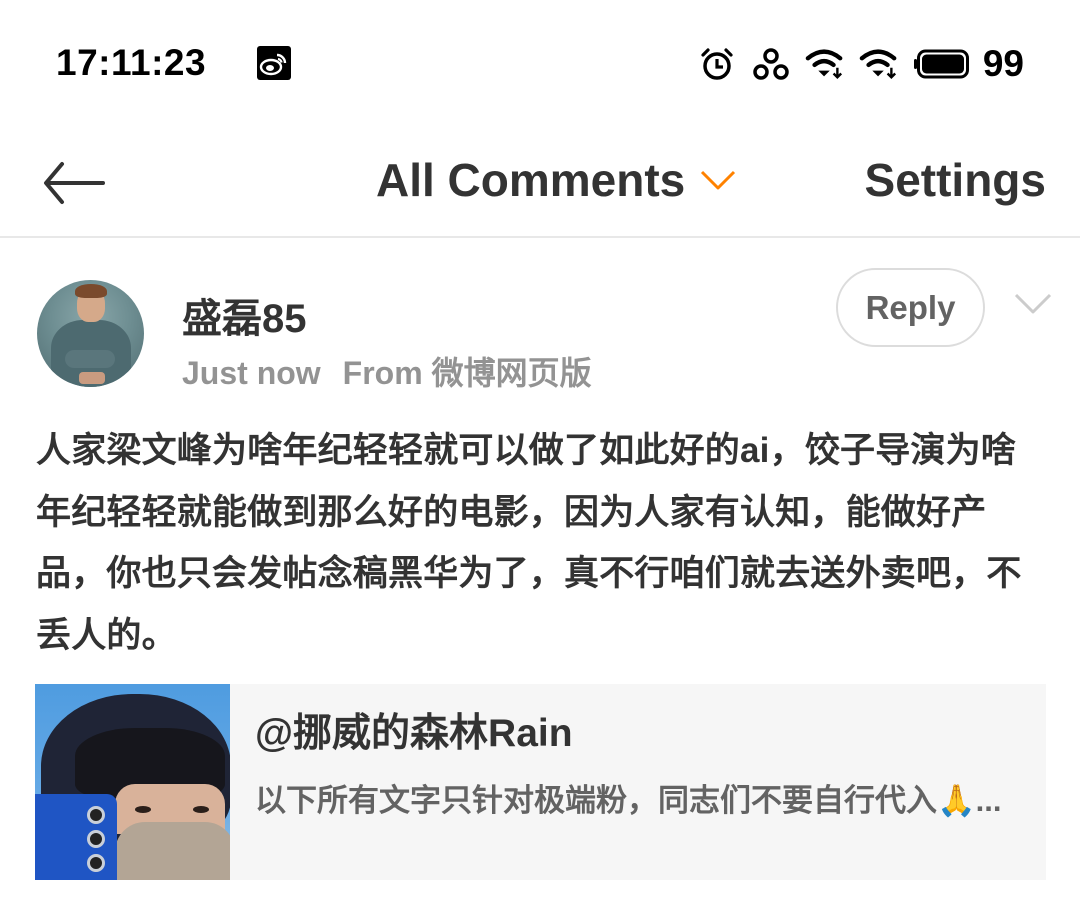  I want to click on arrow-left-icon, so click(74, 183).